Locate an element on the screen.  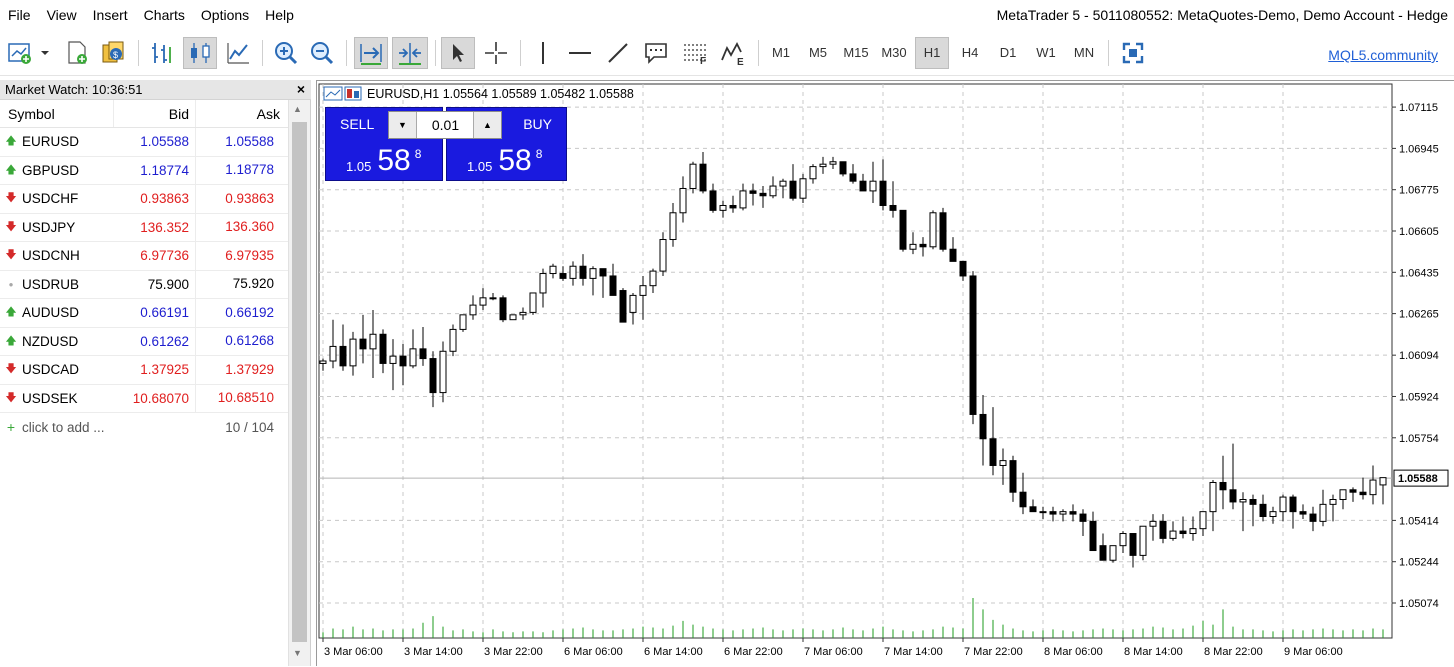
market-watch-row: 🡅 AUDUSD 0.66191 0.66192 is located at coordinates (144, 313).